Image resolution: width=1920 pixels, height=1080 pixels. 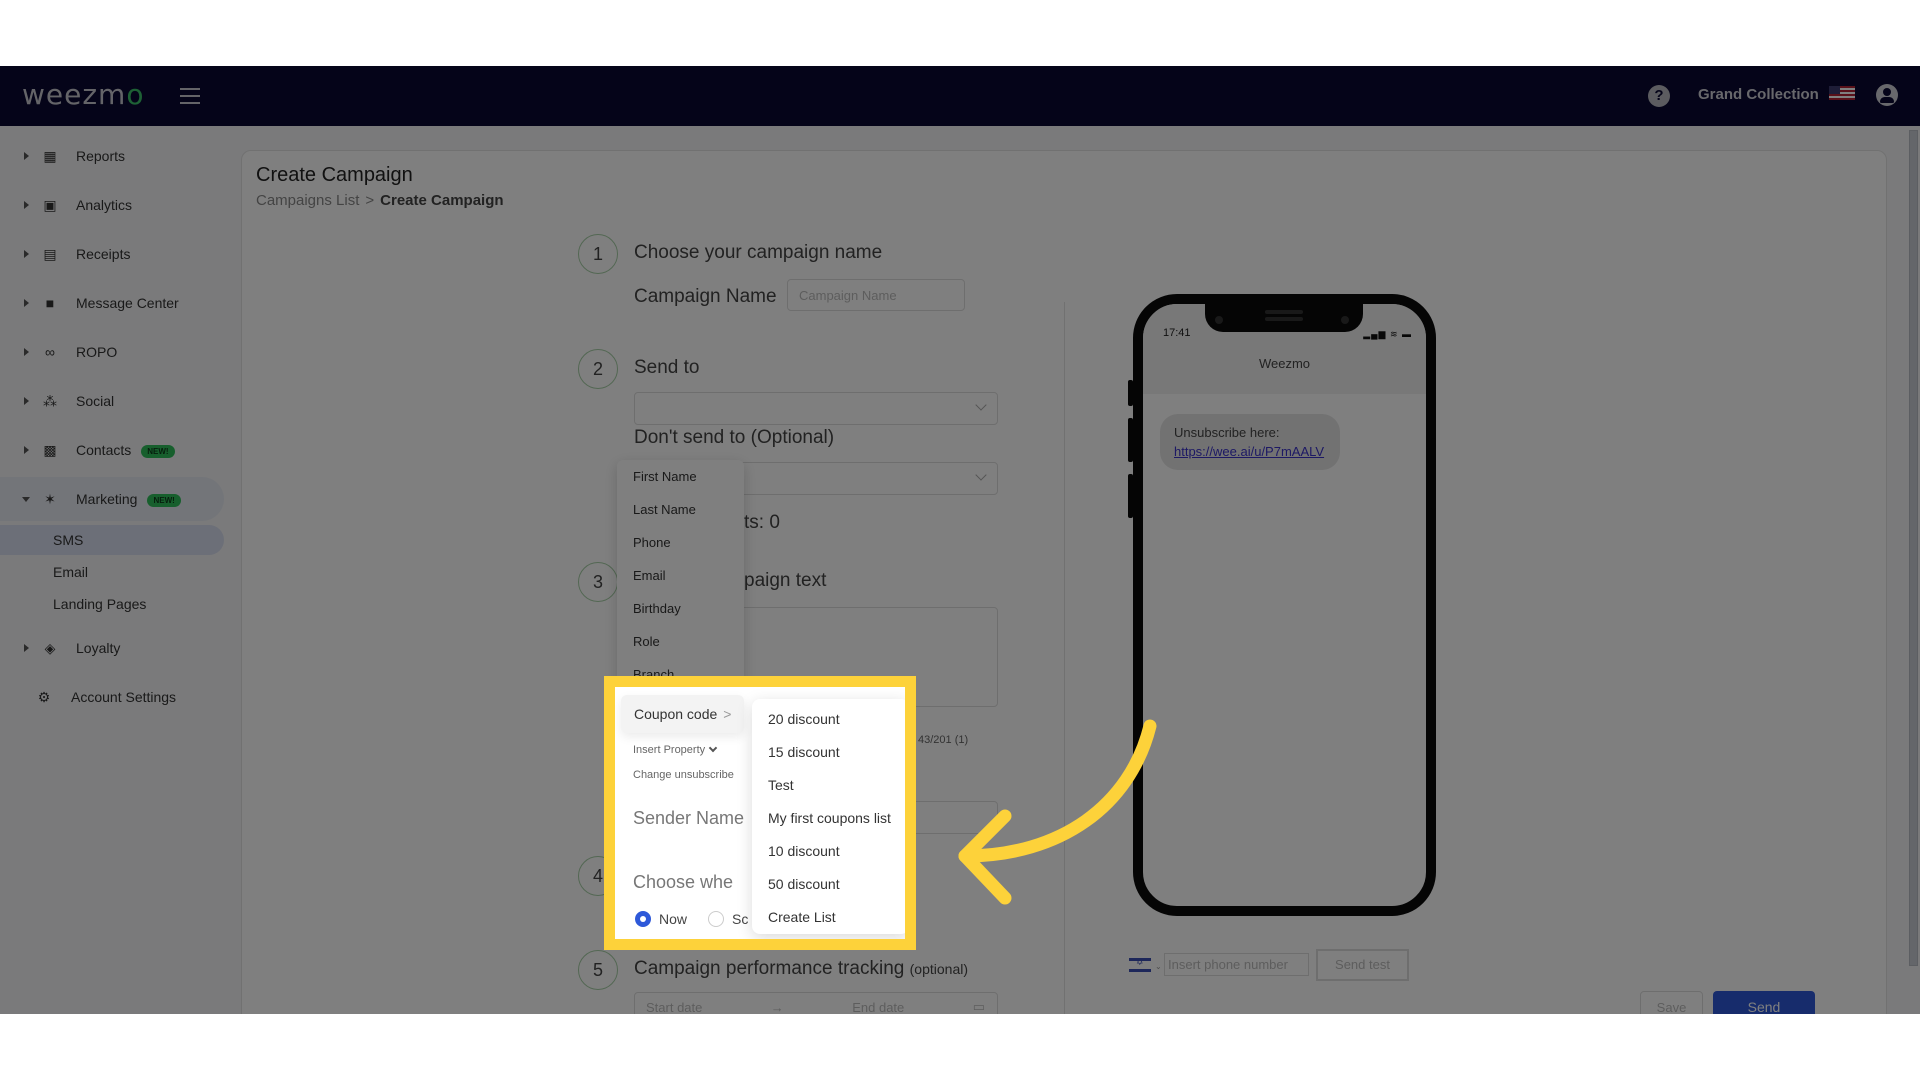 What do you see at coordinates (1913, 548) in the screenshot?
I see `scrollbar` at bounding box center [1913, 548].